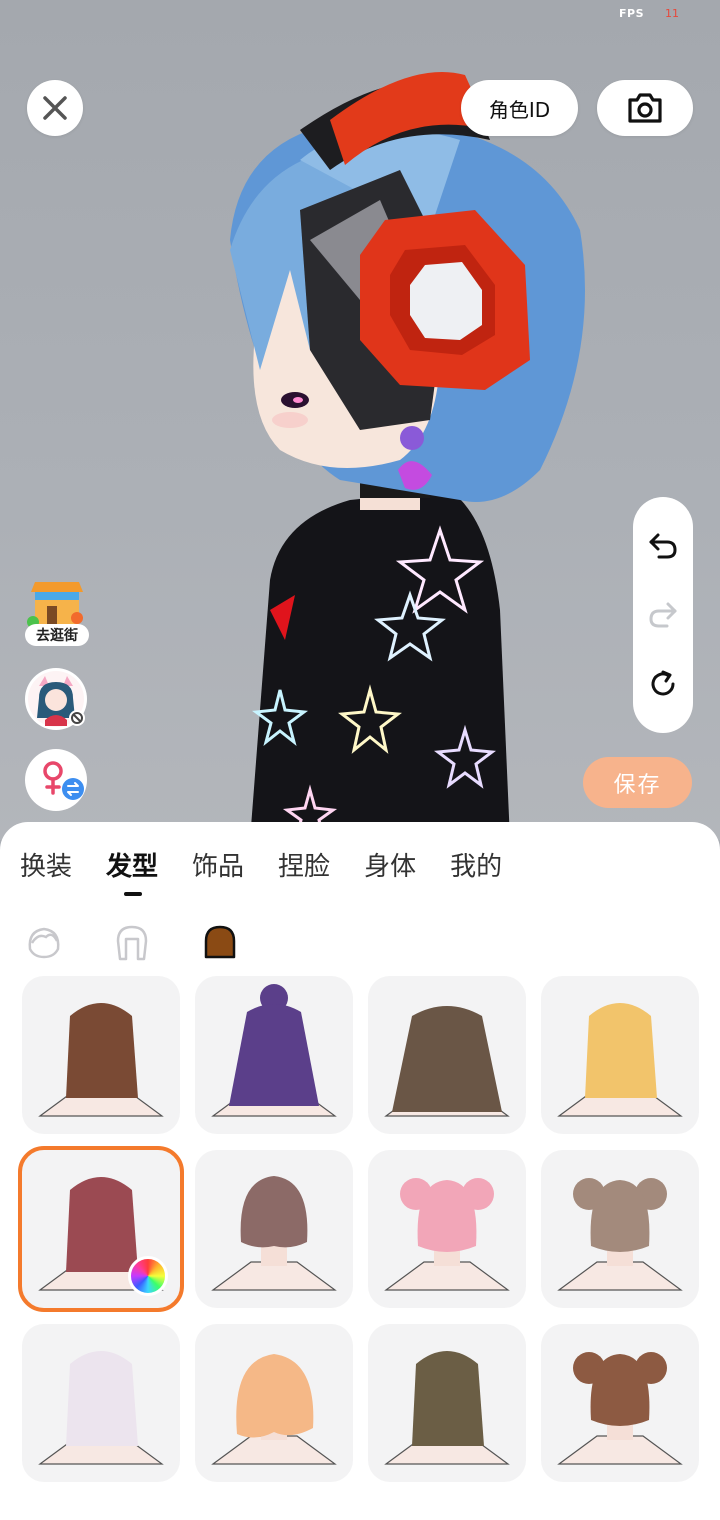 The height and width of the screenshot is (1520, 720). I want to click on reset-button, so click(663, 684).